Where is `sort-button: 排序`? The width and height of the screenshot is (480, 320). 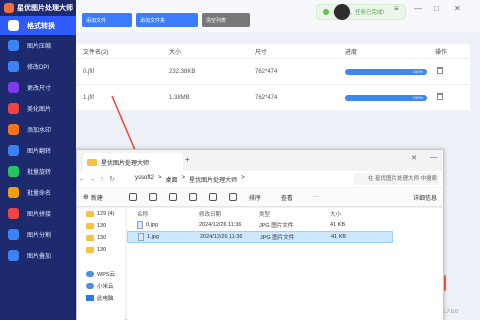
sort-button: 排序 is located at coordinates (255, 197).